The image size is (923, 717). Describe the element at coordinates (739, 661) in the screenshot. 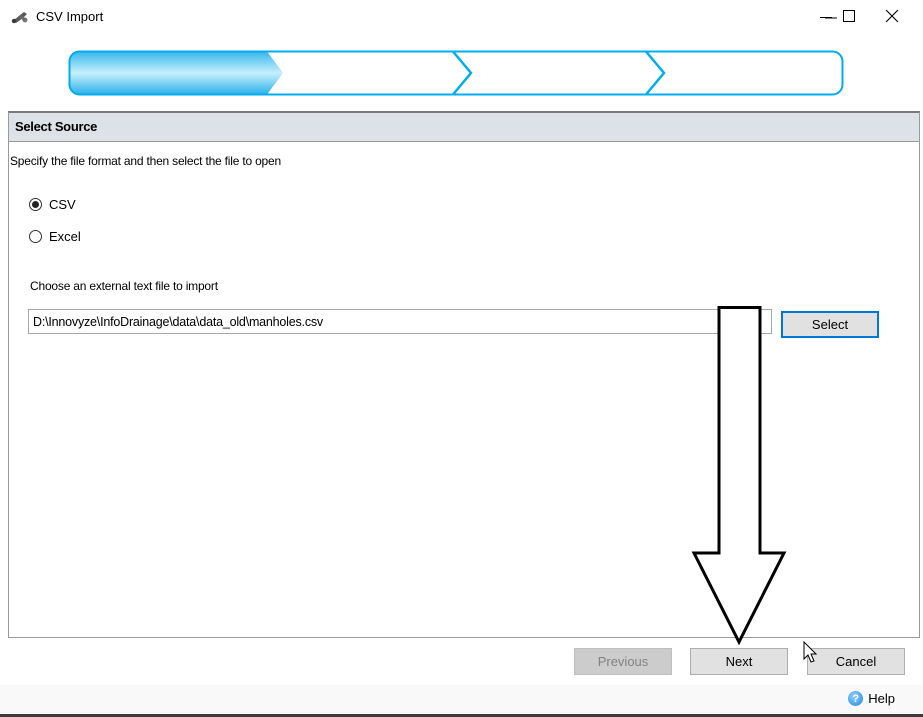

I see `next-button: Next` at that location.